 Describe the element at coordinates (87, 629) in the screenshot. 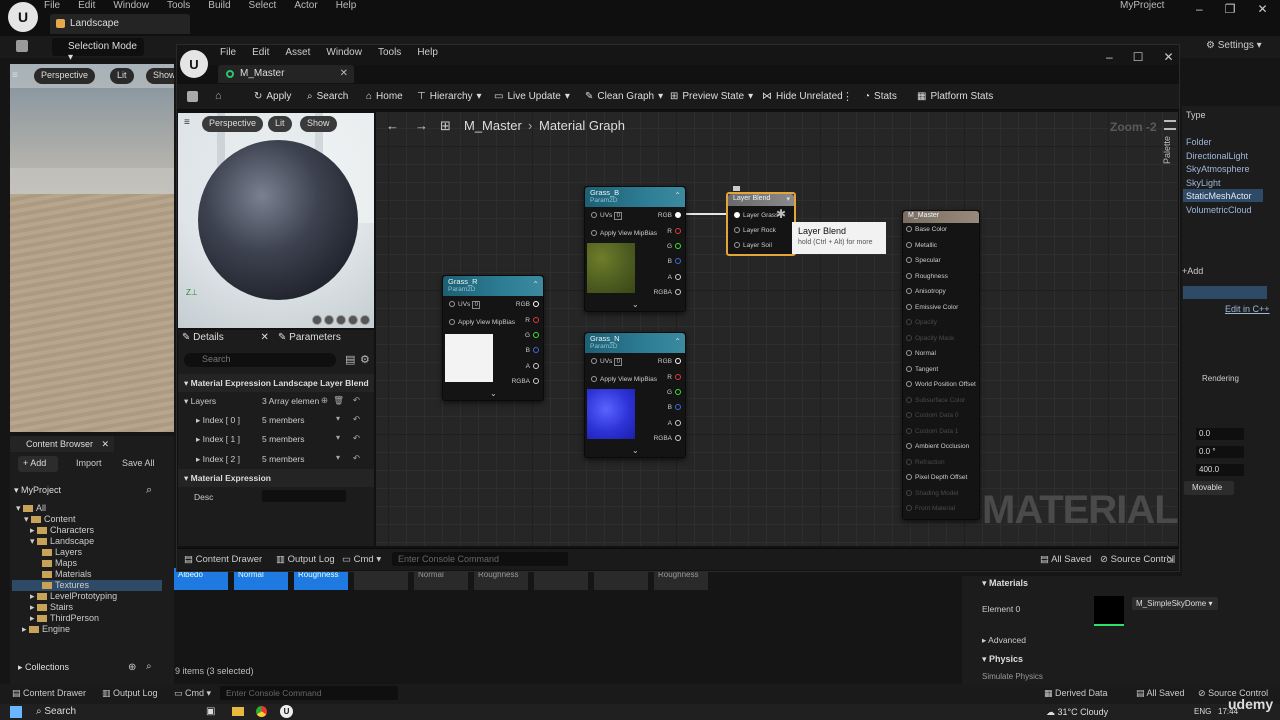

I see `tree-item-engine: ▸ Engine` at that location.